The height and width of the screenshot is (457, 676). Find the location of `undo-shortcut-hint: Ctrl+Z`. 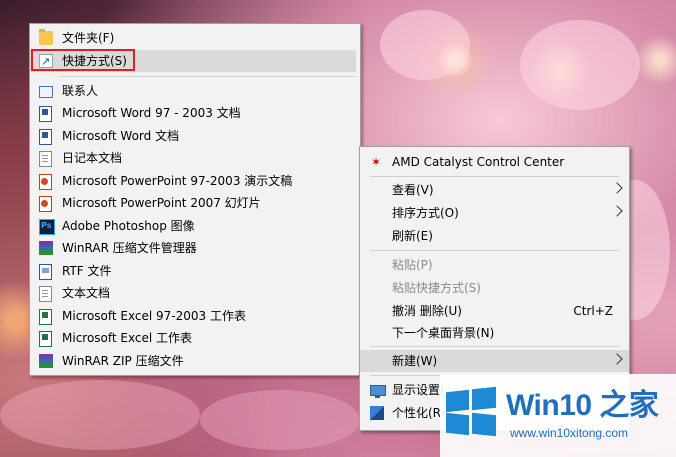

undo-shortcut-hint: Ctrl+Z is located at coordinates (593, 311).